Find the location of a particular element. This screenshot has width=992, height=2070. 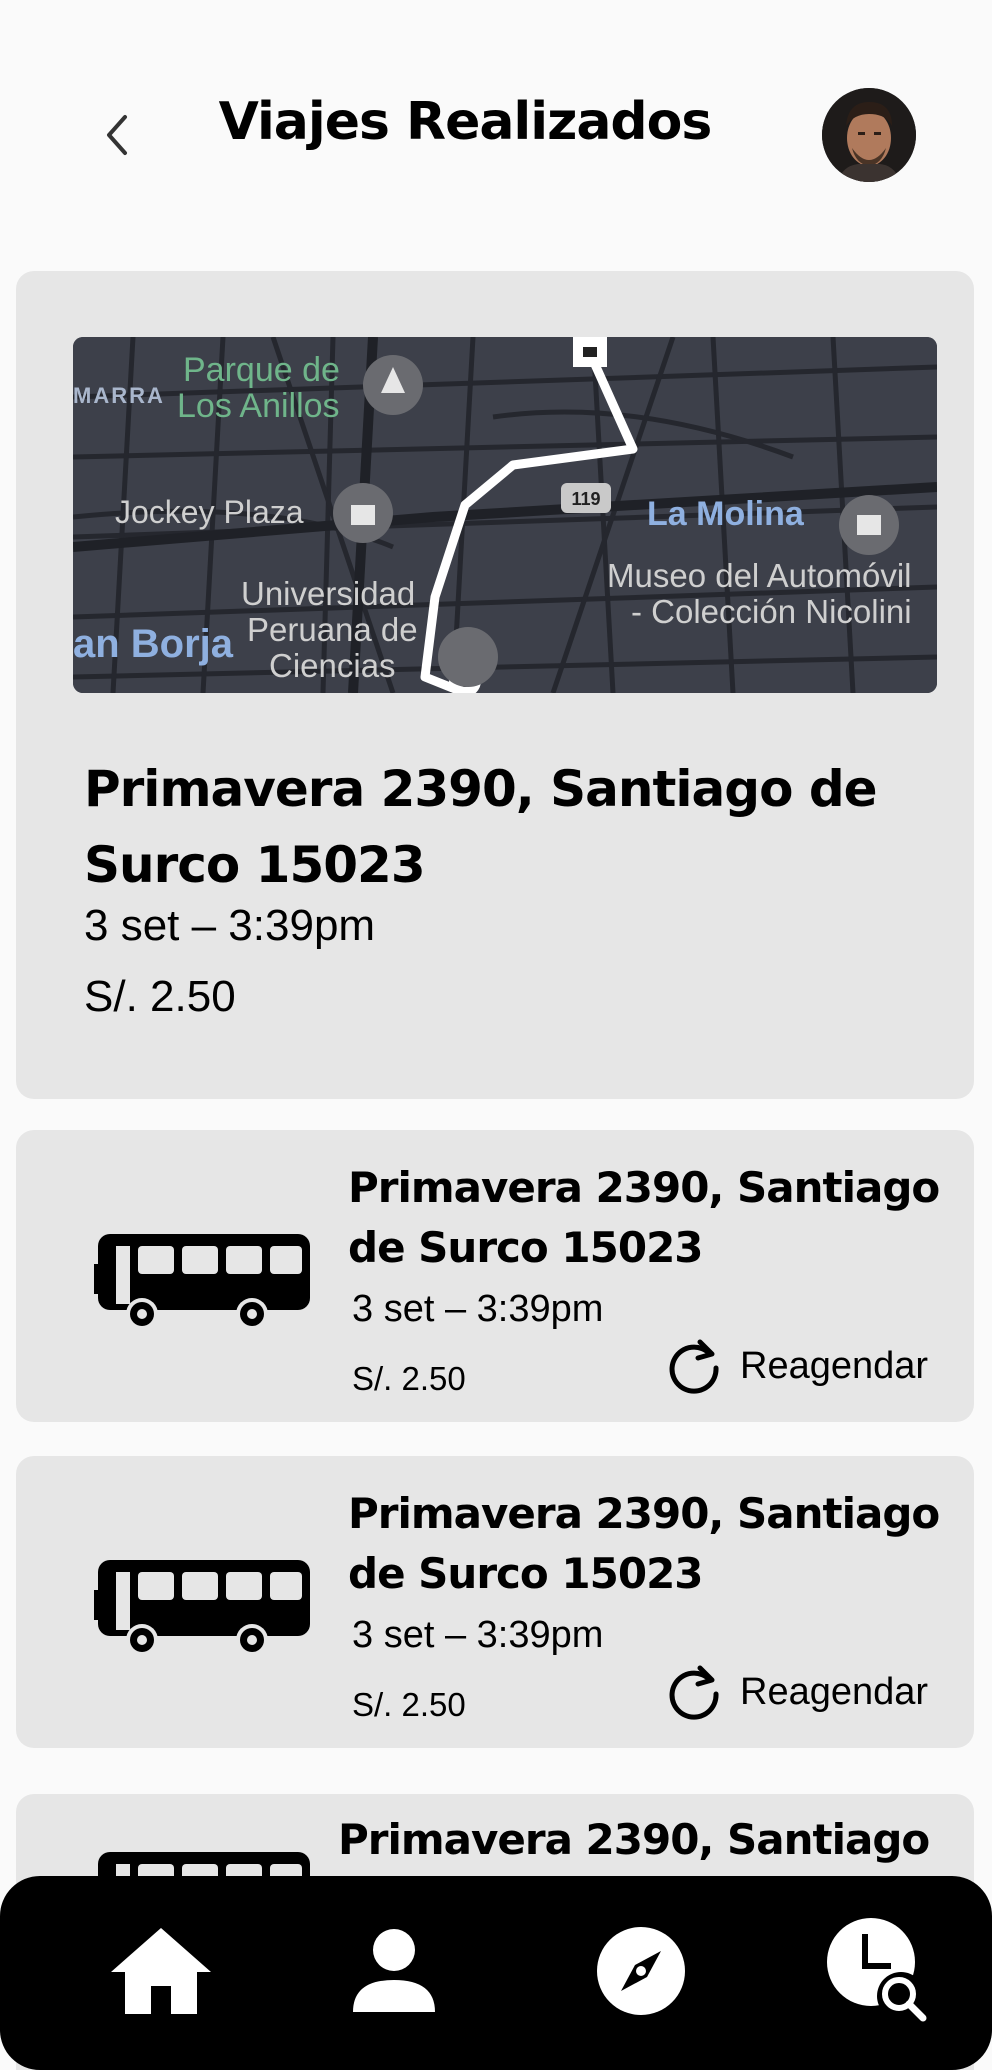

map-label-san-borja: an Borja is located at coordinates (153, 644).